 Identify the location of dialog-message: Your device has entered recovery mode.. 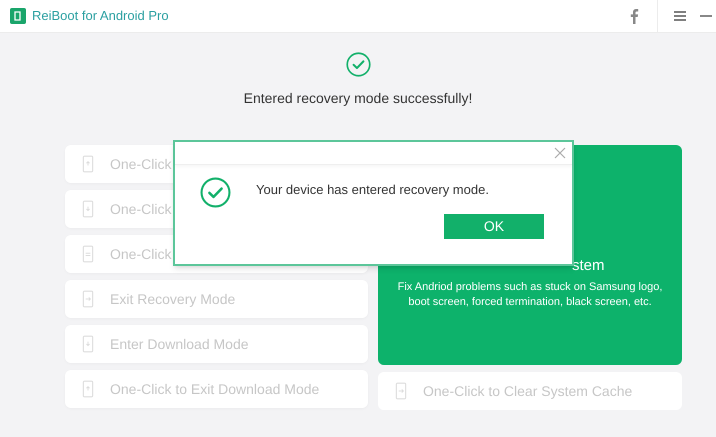
(372, 189).